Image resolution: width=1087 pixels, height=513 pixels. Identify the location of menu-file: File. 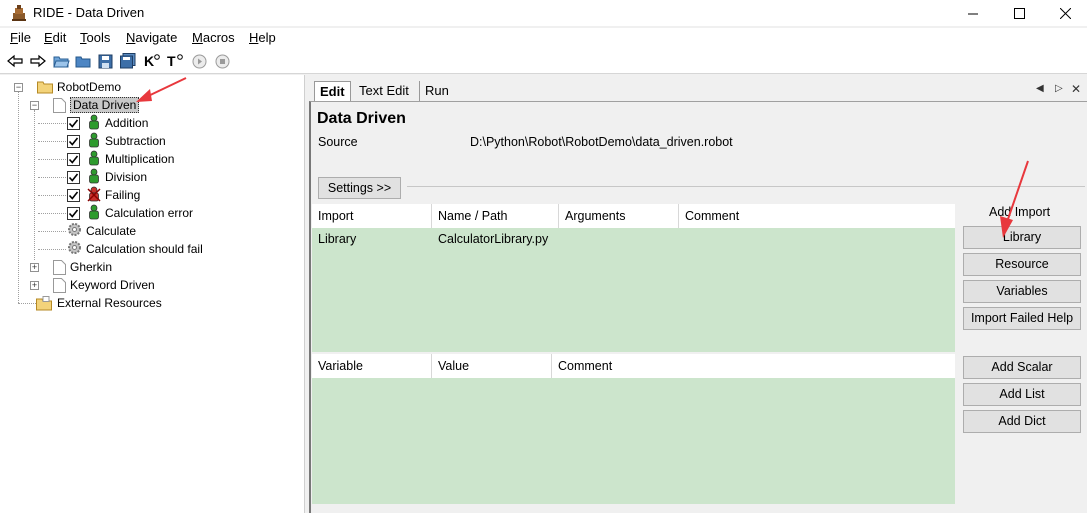
(20, 37).